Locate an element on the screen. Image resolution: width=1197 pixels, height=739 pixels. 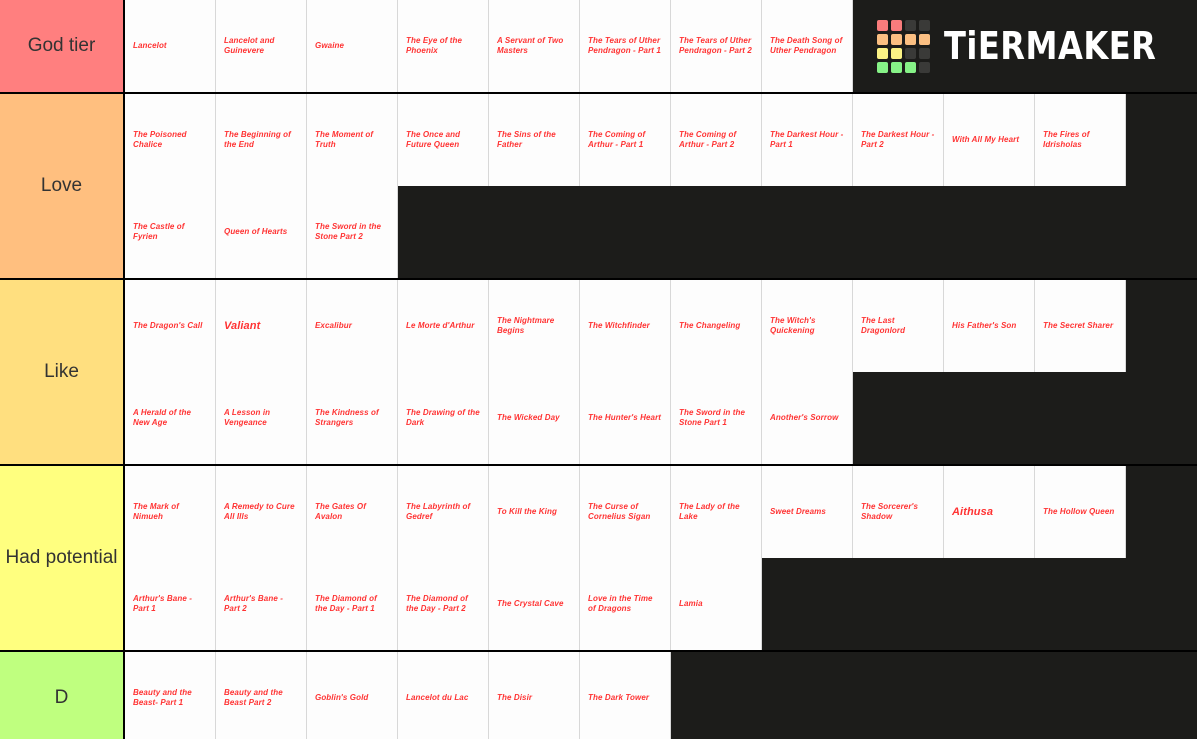
tier-card: The Death Song of Uther Pendragon is located at coordinates (807, 46).